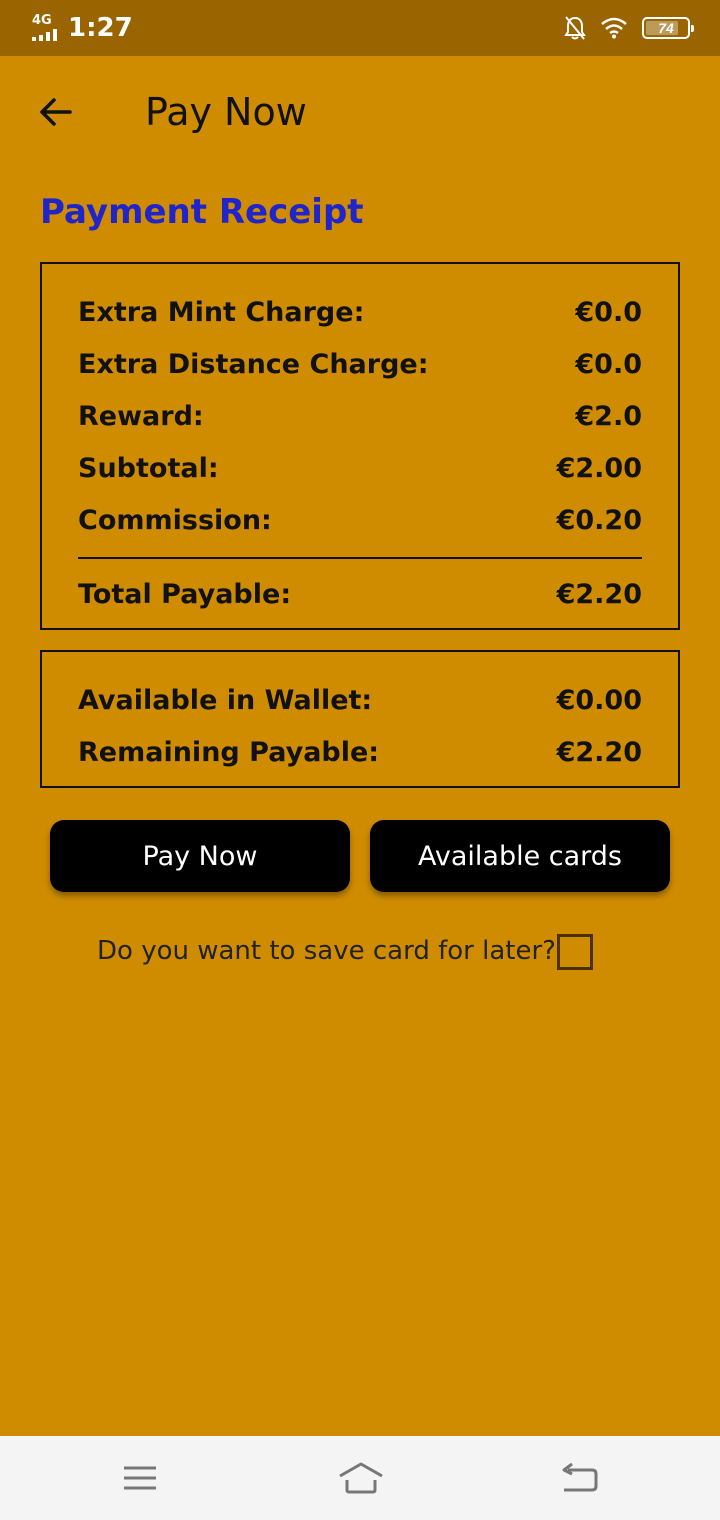 This screenshot has width=720, height=1520. What do you see at coordinates (148, 468) in the screenshot?
I see `row-label: Subtotal:` at bounding box center [148, 468].